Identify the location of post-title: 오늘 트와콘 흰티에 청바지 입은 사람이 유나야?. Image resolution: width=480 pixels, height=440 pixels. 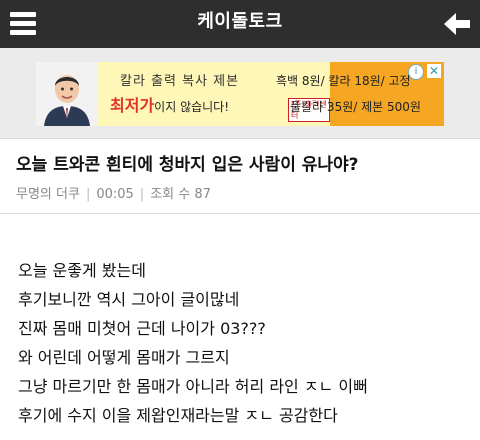
(187, 165).